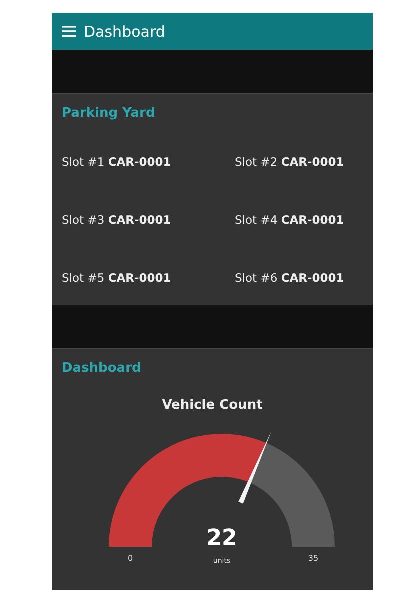 The height and width of the screenshot is (595, 409). Describe the element at coordinates (117, 278) in the screenshot. I see `slot-text: Slot #5 CAR-0001` at that location.